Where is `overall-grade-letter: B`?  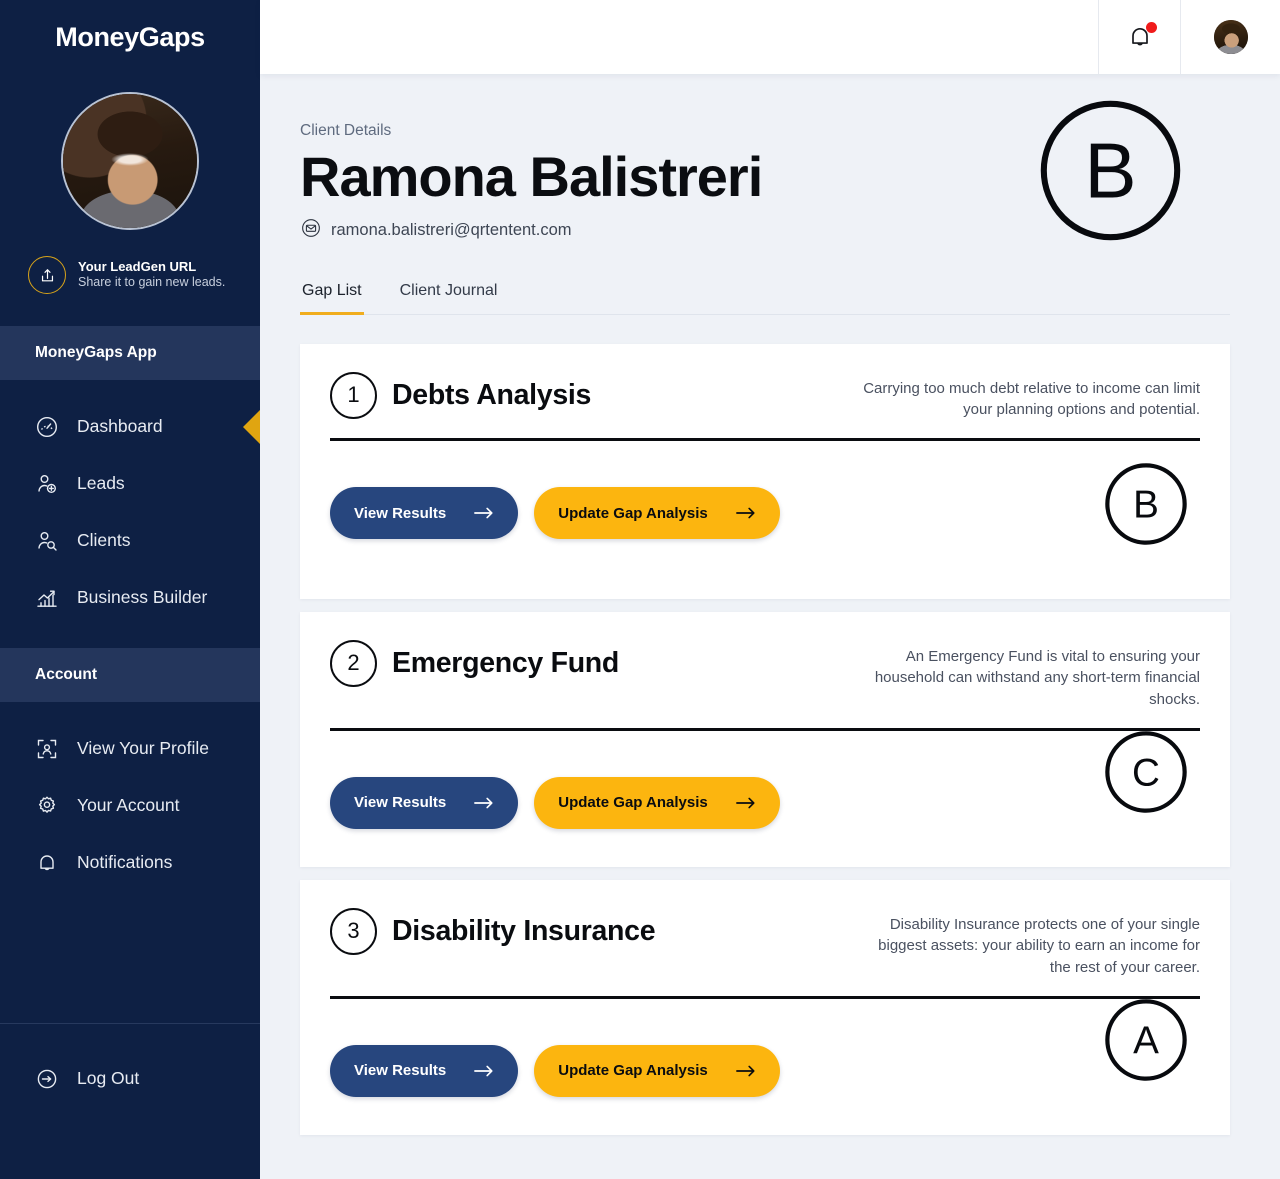 overall-grade-letter: B is located at coordinates (1110, 171).